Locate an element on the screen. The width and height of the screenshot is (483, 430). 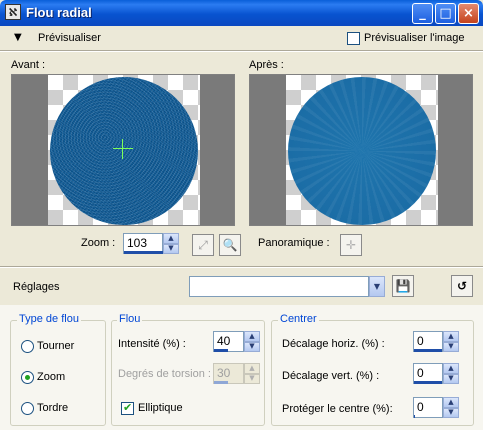
after-label: Après : is located at coordinates (266, 65).